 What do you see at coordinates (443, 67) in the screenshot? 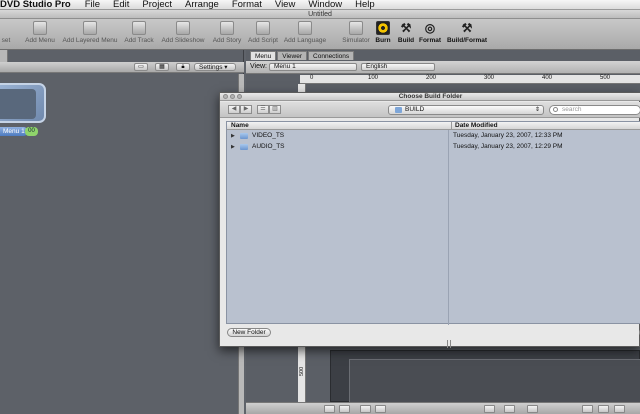
I see `view-bar: View: Menu 1 English` at bounding box center [443, 67].